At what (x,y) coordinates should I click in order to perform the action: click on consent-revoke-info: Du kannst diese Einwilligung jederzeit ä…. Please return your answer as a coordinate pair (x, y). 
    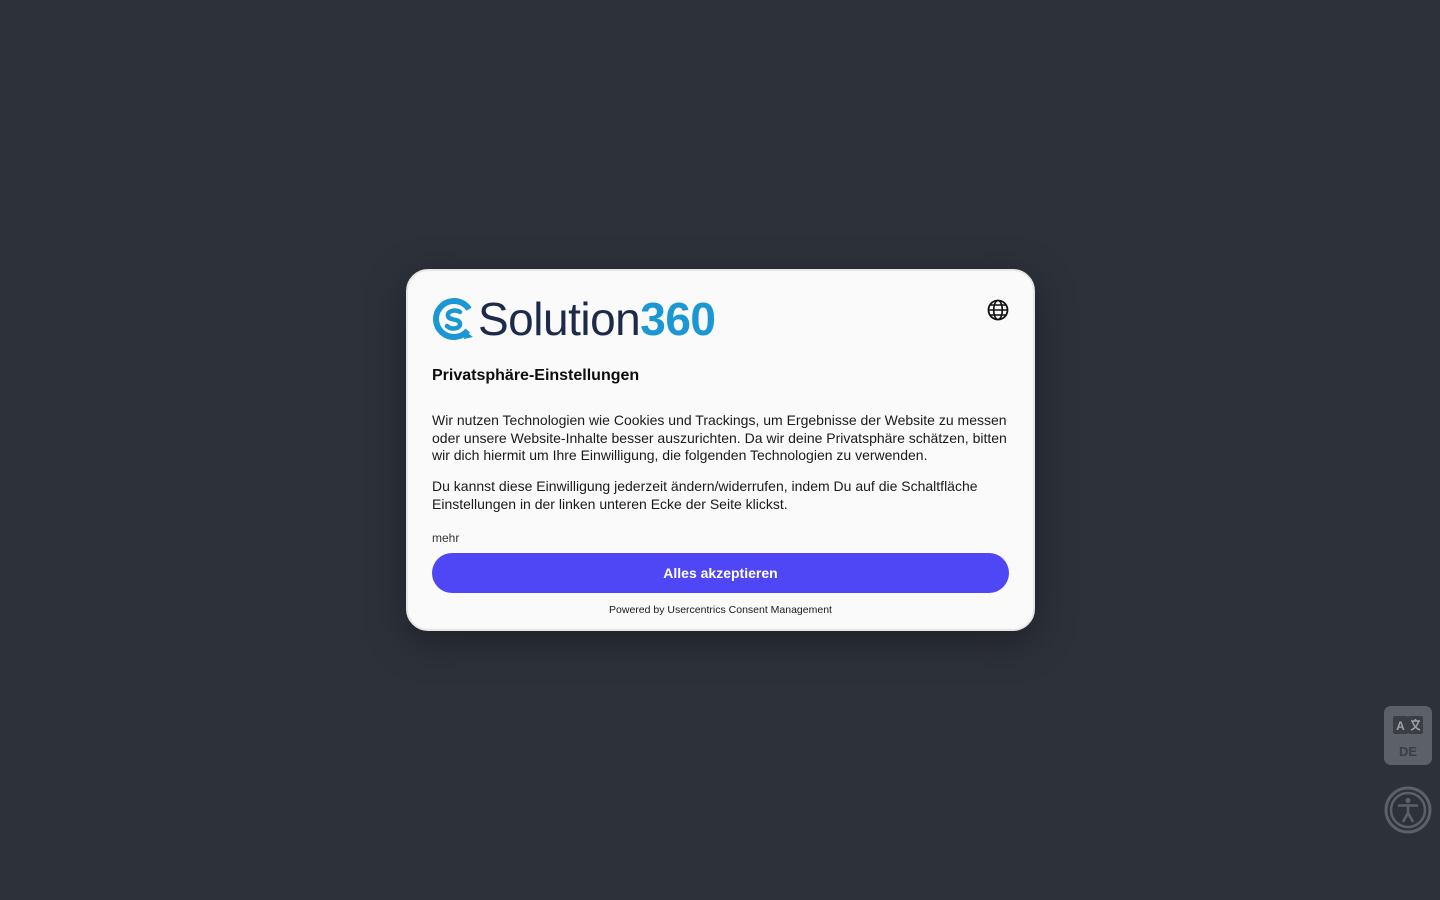
    Looking at the image, I should click on (705, 495).